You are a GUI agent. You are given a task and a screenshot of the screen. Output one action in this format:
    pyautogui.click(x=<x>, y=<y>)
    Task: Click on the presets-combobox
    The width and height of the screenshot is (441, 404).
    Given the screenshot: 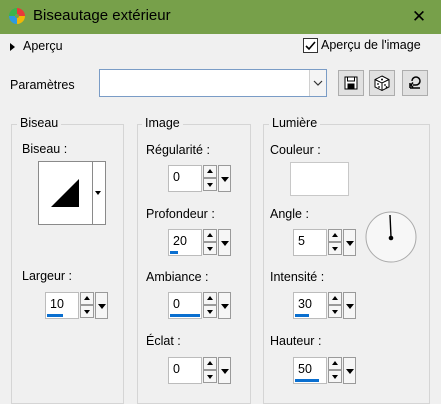 What is the action you would take?
    pyautogui.click(x=213, y=83)
    